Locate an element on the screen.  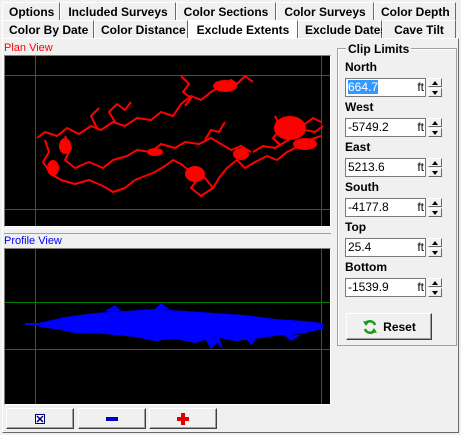
east-label: East is located at coordinates (358, 147).